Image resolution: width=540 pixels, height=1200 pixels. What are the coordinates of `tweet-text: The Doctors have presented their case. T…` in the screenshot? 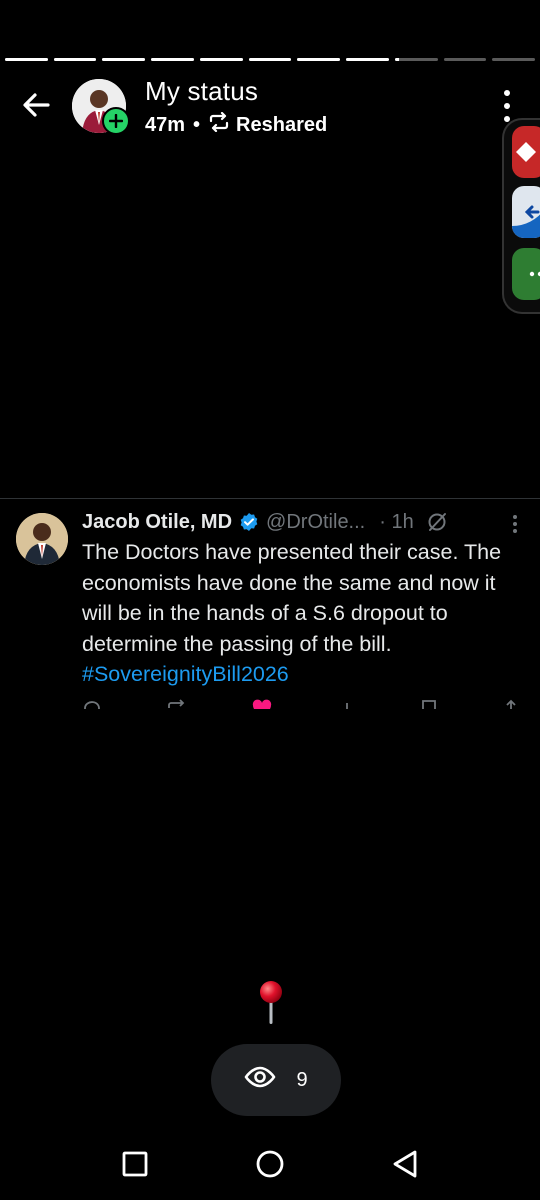 It's located at (302, 613).